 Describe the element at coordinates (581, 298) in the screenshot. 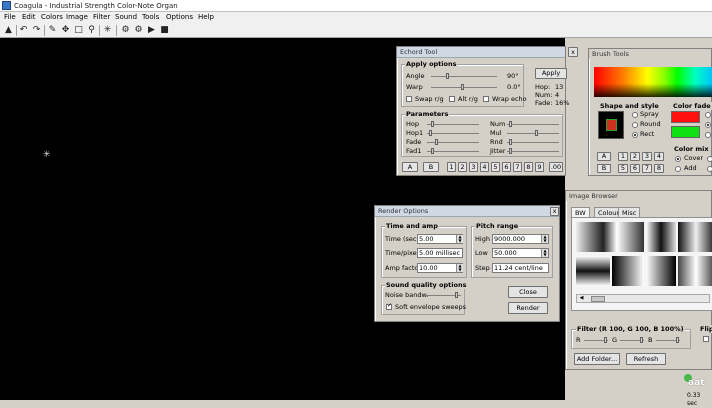

I see `scroll-left-icon: ◀` at that location.